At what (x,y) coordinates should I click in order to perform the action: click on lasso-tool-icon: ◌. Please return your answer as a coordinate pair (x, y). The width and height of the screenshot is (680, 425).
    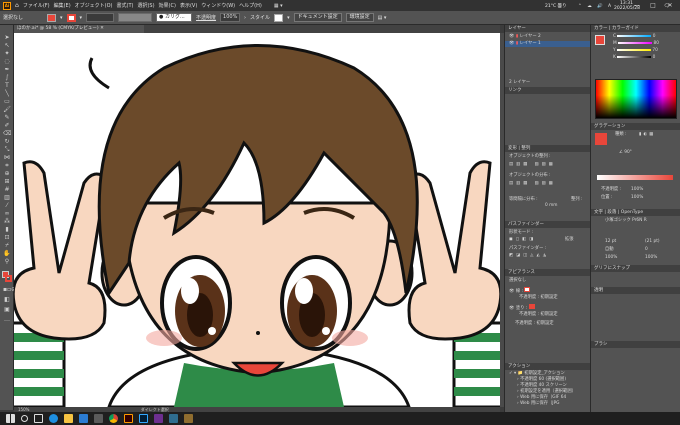
    Looking at the image, I should click on (7, 62).